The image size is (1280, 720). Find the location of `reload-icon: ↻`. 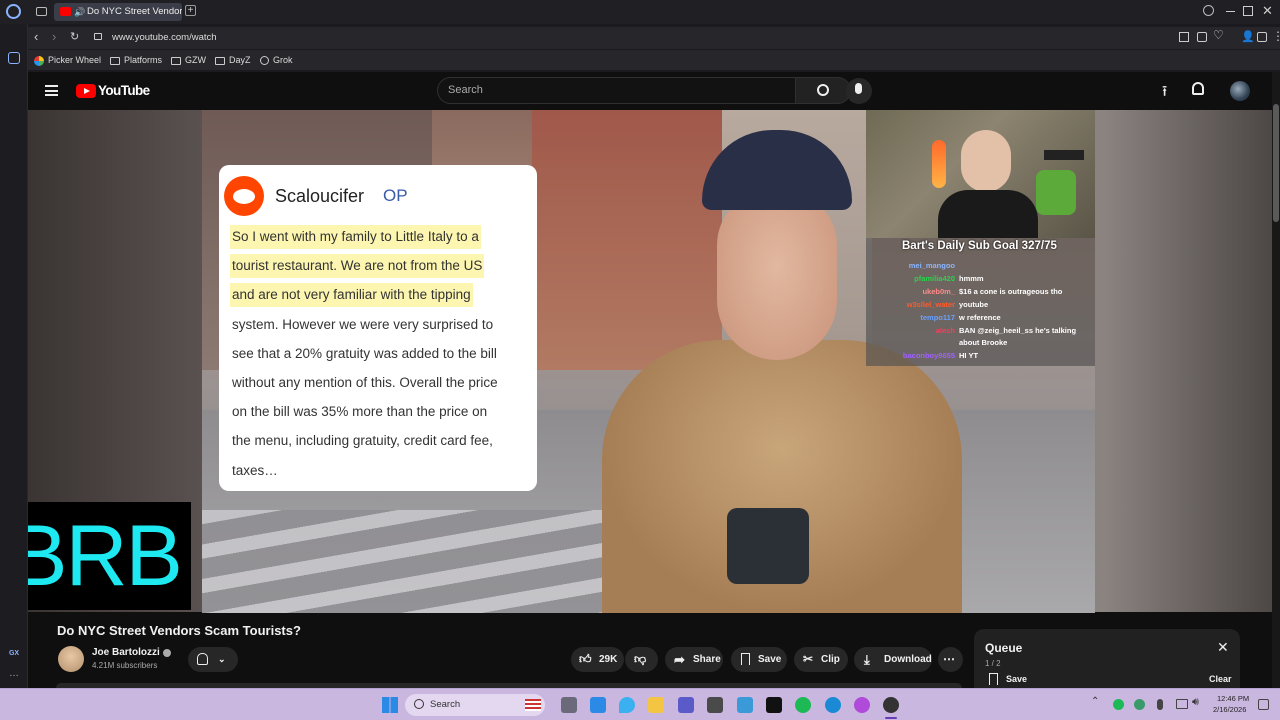

reload-icon: ↻ is located at coordinates (74, 36).